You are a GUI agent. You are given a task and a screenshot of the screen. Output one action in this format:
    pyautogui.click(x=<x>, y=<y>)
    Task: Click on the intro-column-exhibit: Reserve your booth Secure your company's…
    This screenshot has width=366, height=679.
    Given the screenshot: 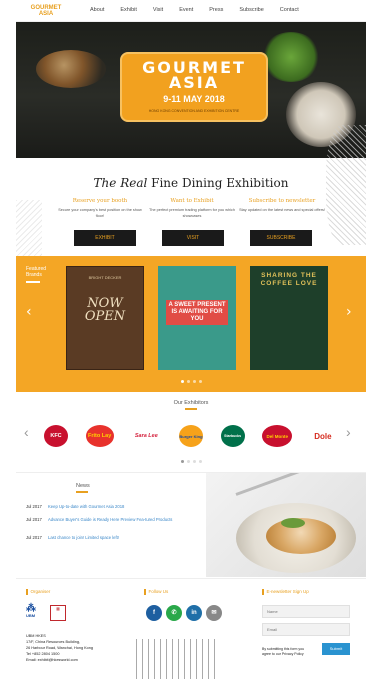 What is the action you would take?
    pyautogui.click(x=100, y=208)
    